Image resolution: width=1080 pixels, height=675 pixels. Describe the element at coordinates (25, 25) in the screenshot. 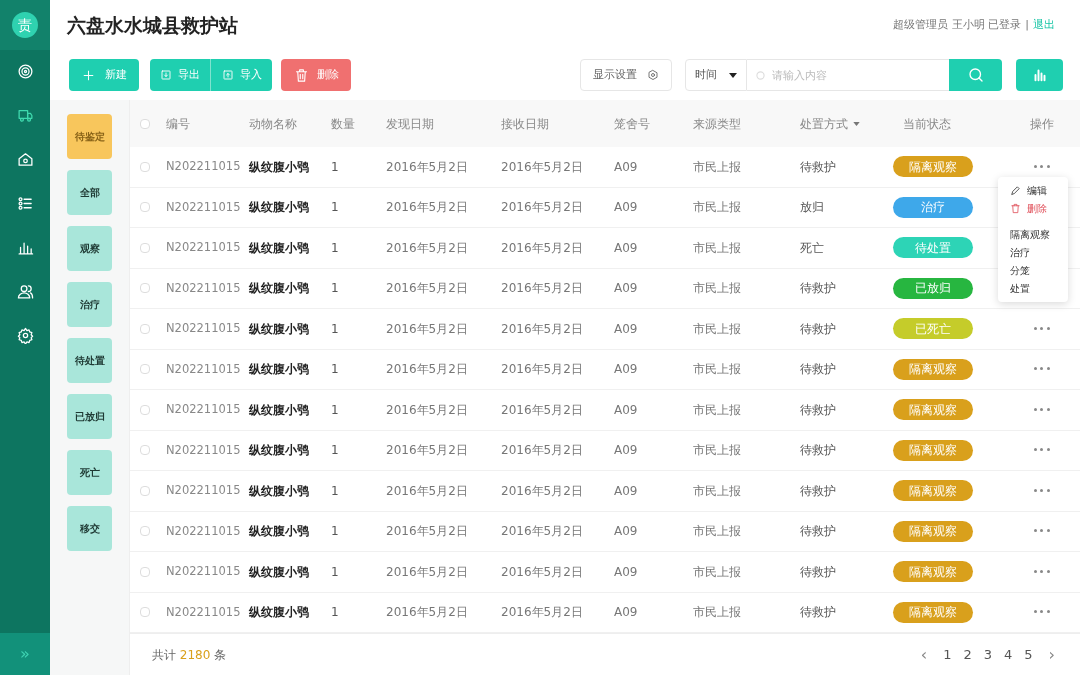

I see `logo: 责` at that location.